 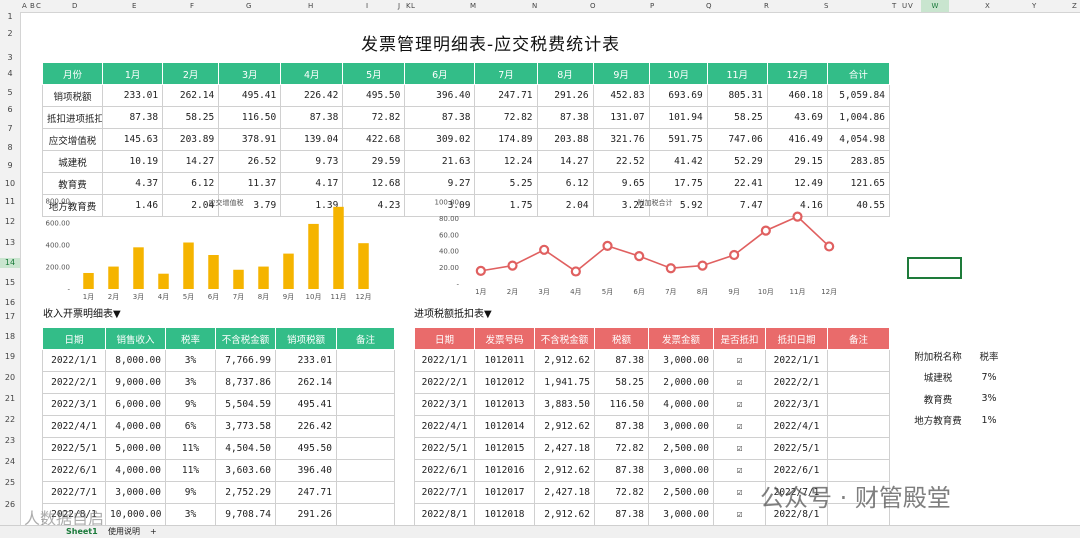 What do you see at coordinates (306, 448) in the screenshot?
I see `table-cell: 495.50` at bounding box center [306, 448].